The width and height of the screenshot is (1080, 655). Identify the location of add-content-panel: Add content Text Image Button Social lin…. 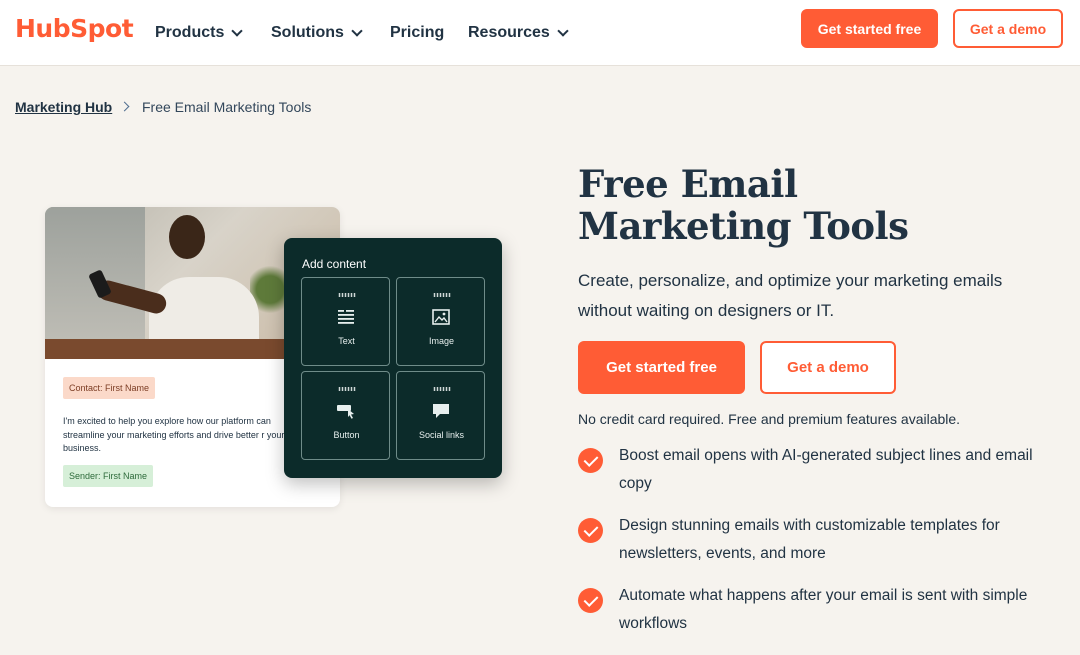
(393, 358).